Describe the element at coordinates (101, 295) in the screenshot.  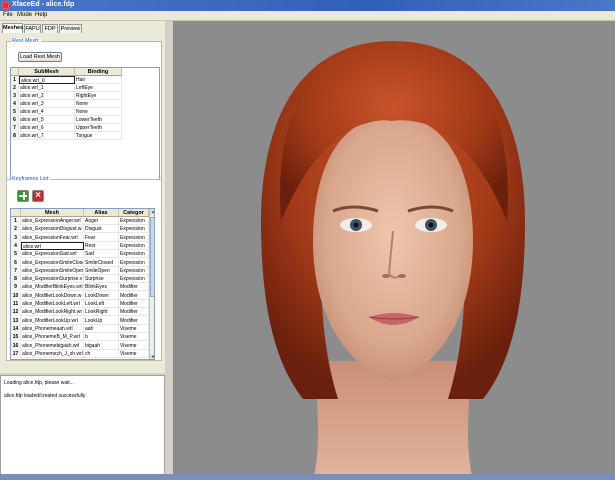
I see `alias-cell: LookDown` at that location.